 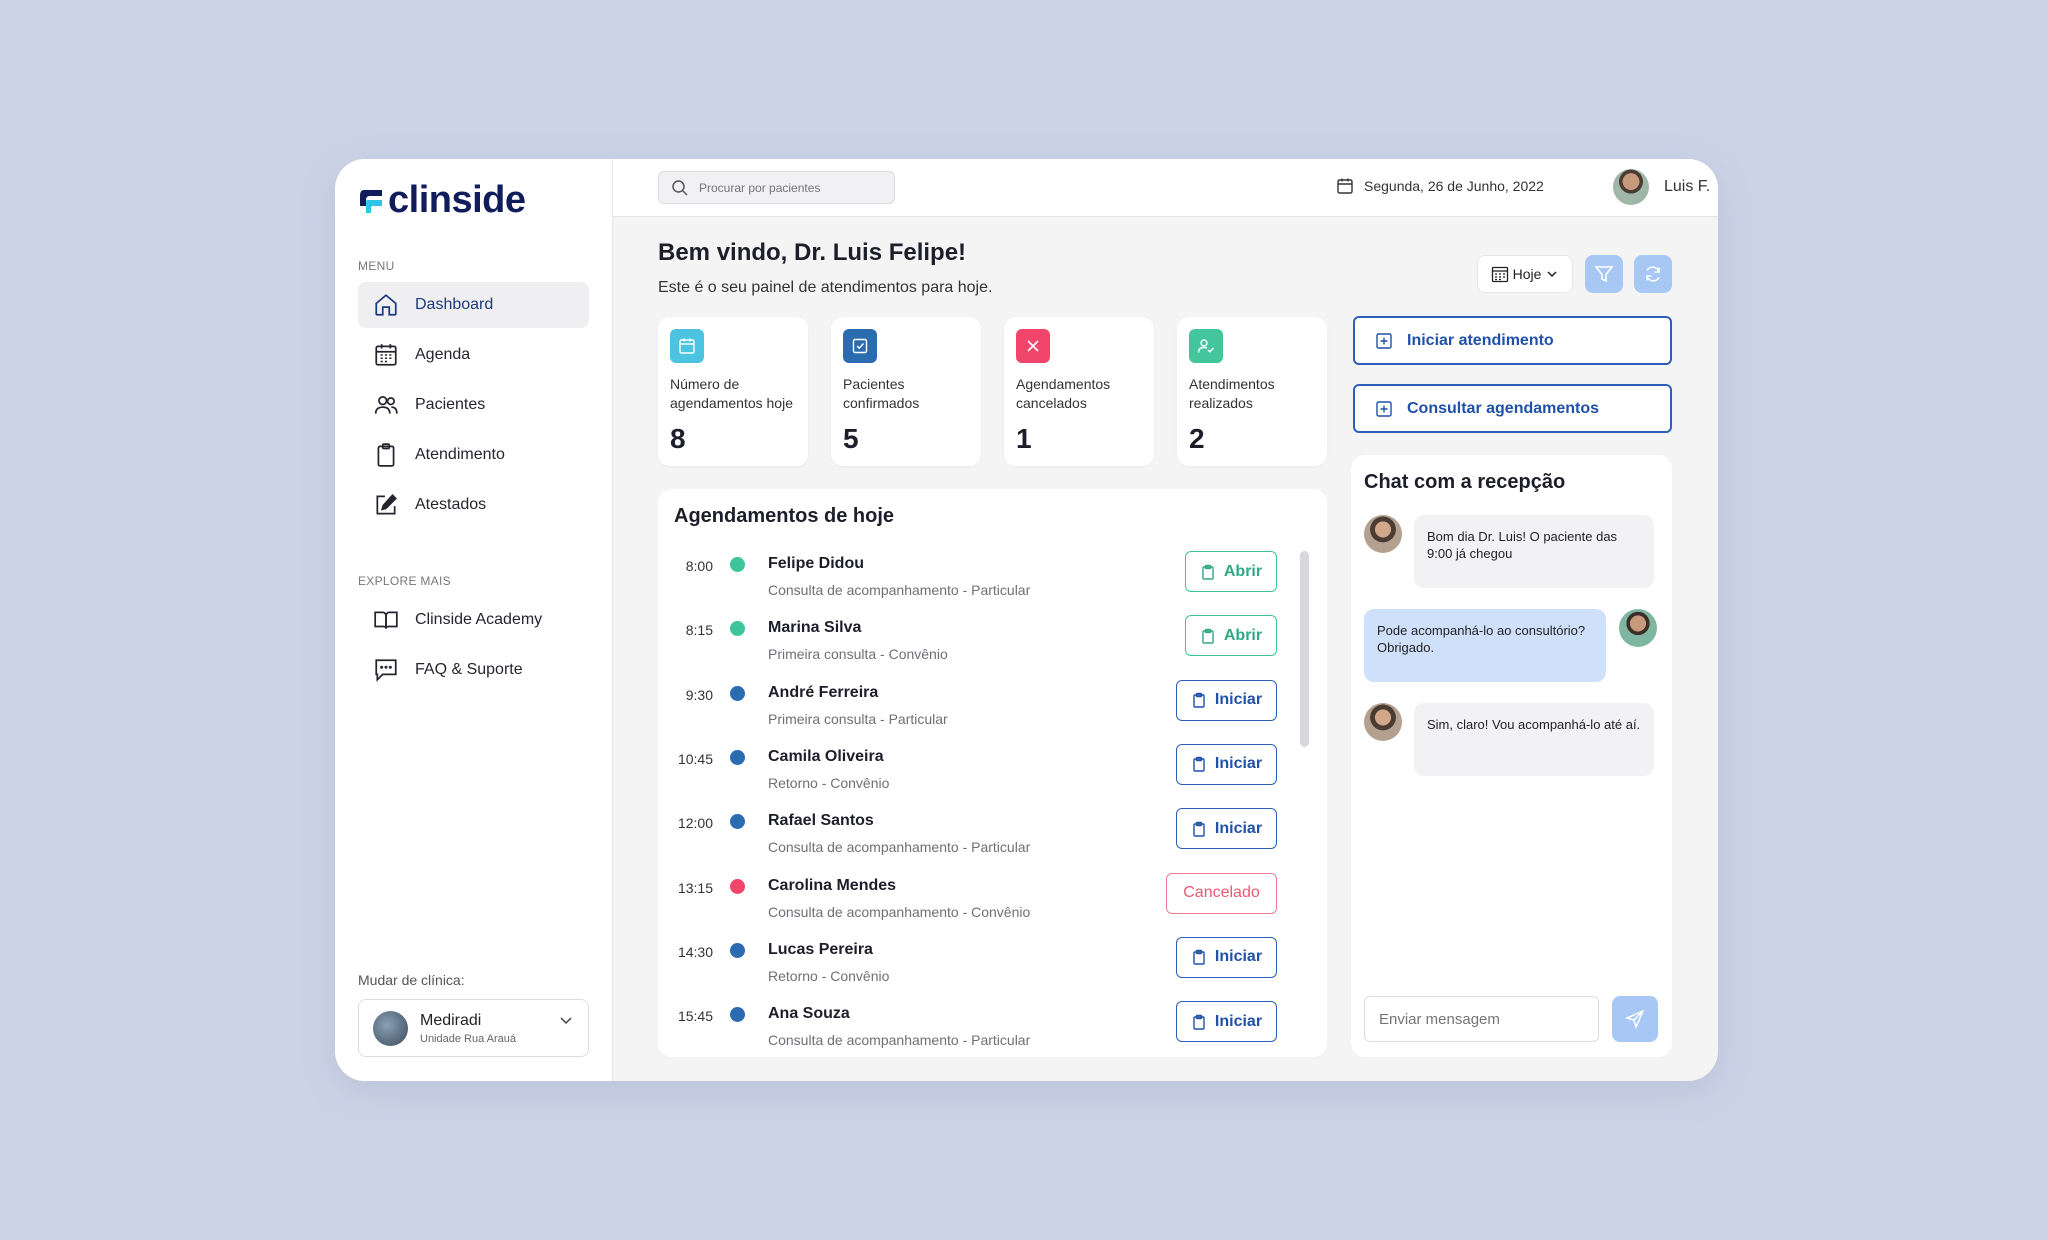 What do you see at coordinates (1480, 340) in the screenshot?
I see `button-label: Iniciar atendimento` at bounding box center [1480, 340].